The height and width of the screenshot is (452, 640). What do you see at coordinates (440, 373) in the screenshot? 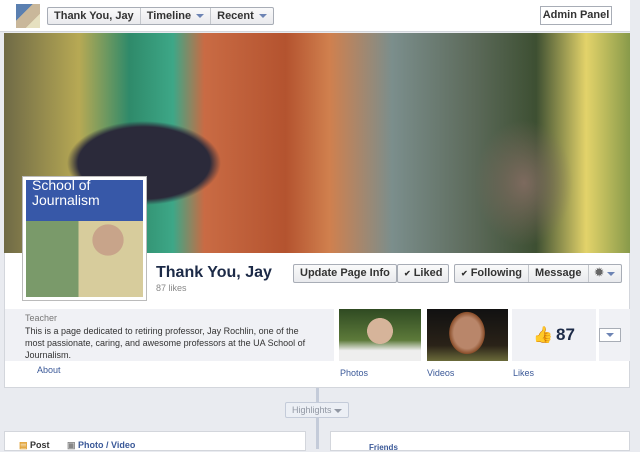
I see `videos-link: Videos` at bounding box center [440, 373].